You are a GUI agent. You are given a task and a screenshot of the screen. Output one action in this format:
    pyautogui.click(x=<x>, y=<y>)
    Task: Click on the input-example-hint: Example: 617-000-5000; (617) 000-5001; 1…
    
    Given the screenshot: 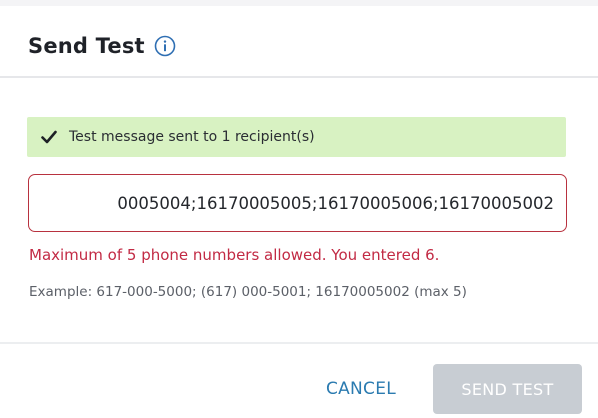 What is the action you would take?
    pyautogui.click(x=248, y=292)
    